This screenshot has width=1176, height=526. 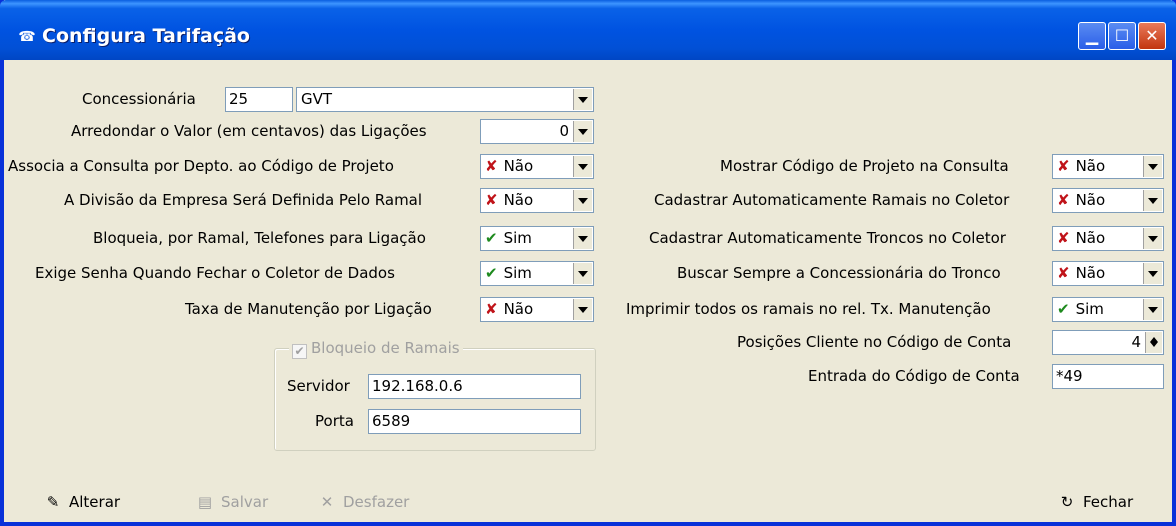 What do you see at coordinates (518, 200) in the screenshot?
I see `divisao-empresa-value: Não` at bounding box center [518, 200].